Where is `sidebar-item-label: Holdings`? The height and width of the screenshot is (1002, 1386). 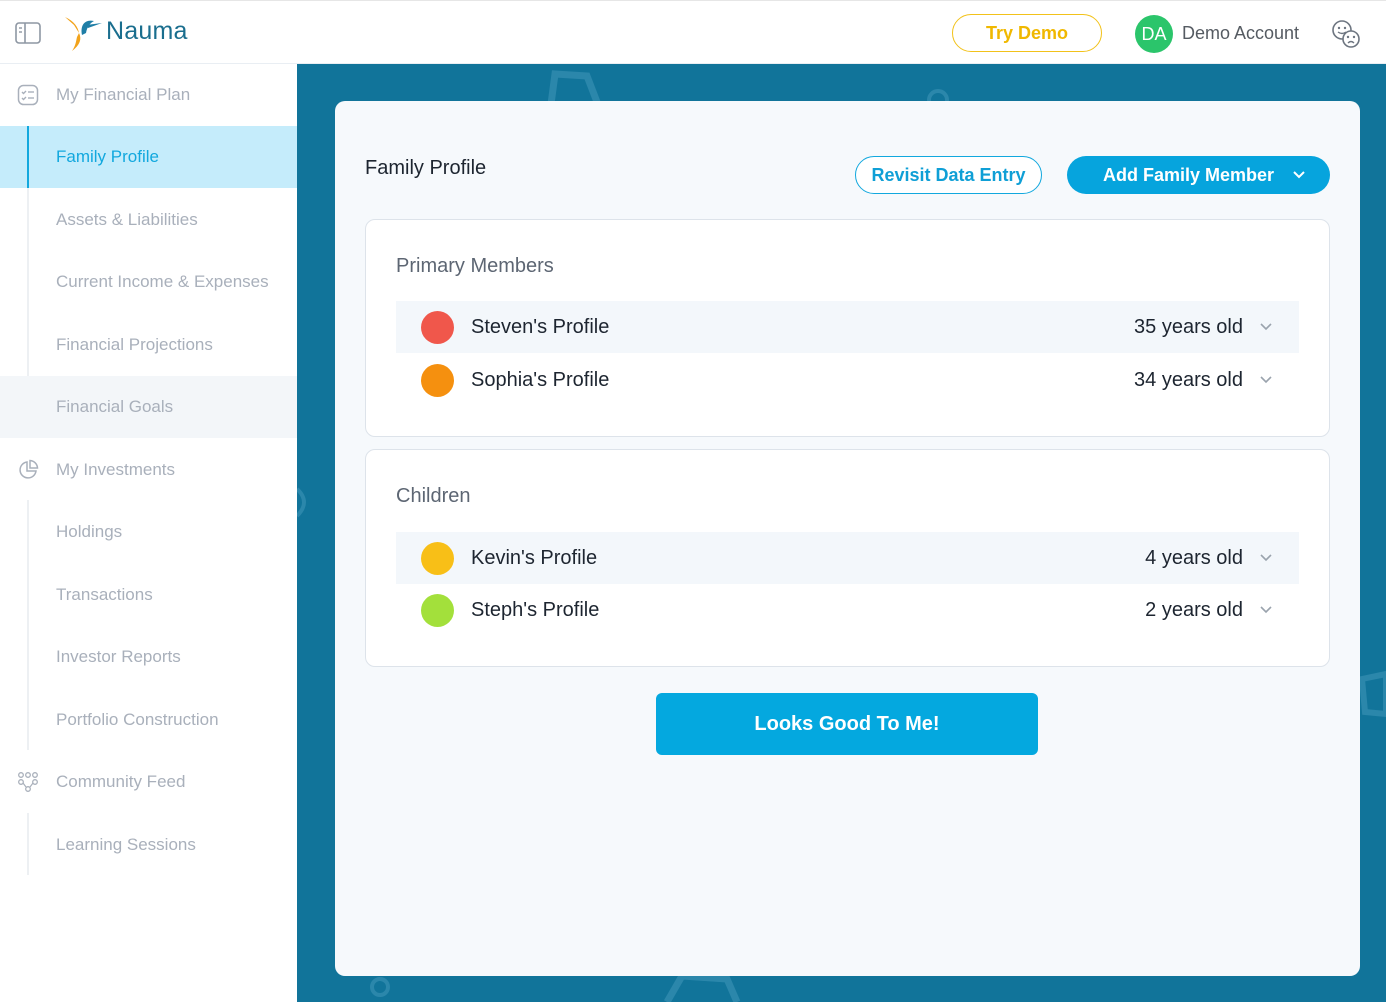
sidebar-item-label: Holdings is located at coordinates (89, 531).